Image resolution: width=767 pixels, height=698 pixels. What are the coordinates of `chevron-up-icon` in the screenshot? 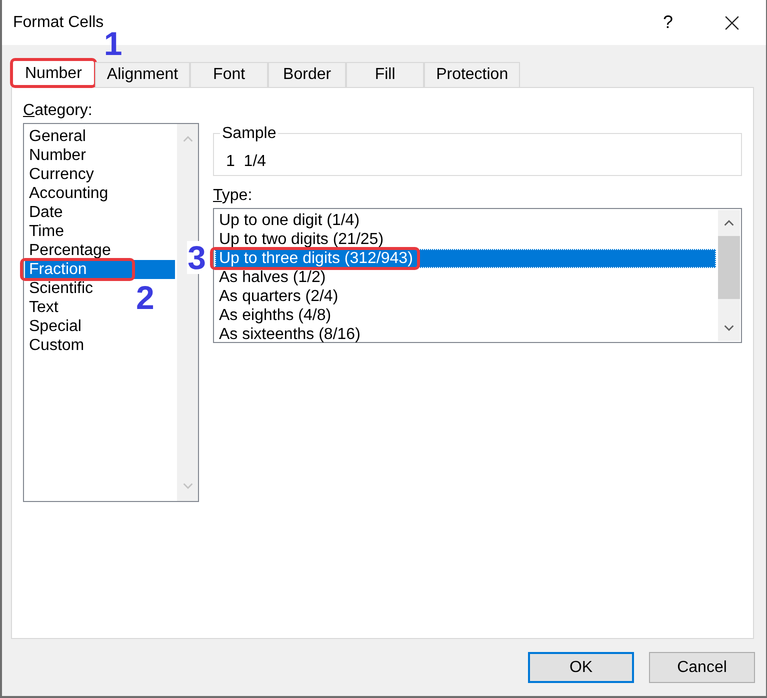 It's located at (729, 223).